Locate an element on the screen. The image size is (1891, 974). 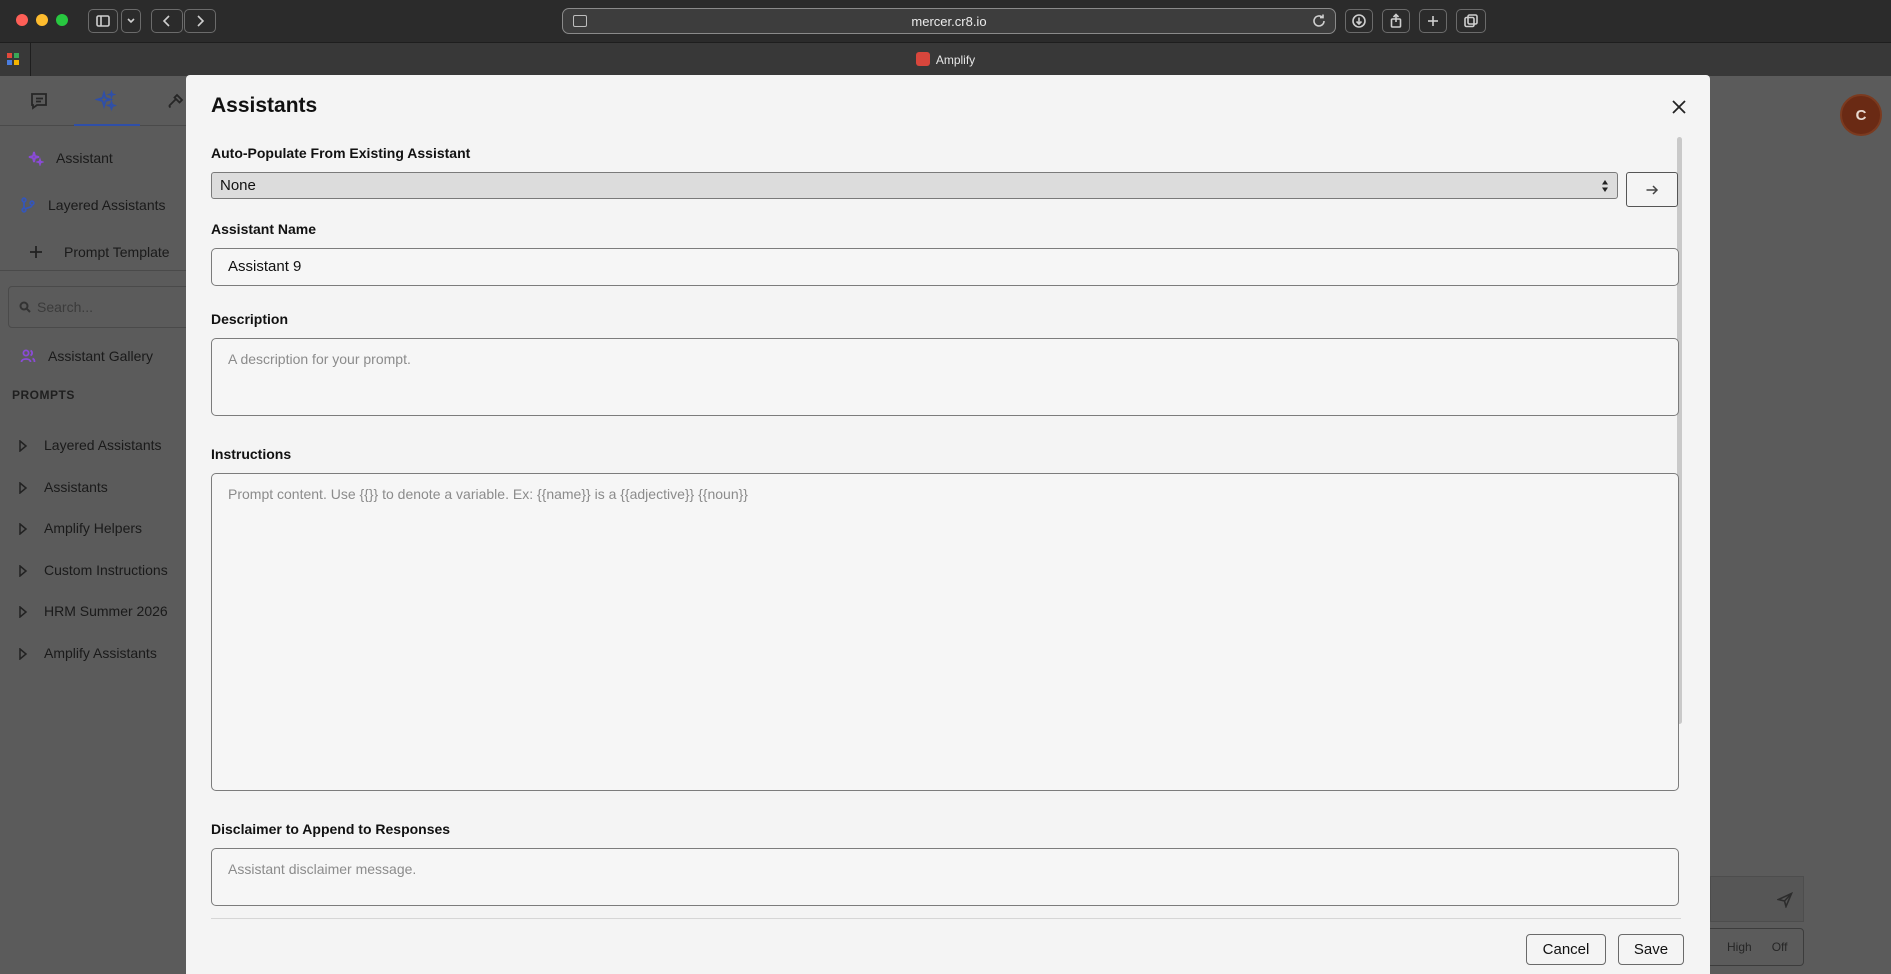
address-bar: mercer.cr8.io is located at coordinates (949, 21).